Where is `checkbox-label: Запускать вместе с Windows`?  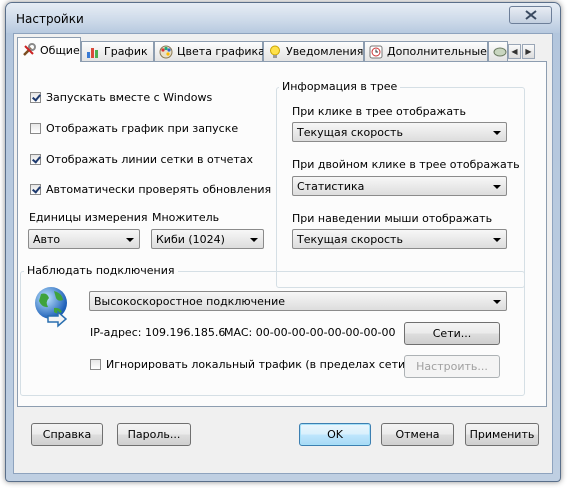 checkbox-label: Запускать вместе с Windows is located at coordinates (129, 97).